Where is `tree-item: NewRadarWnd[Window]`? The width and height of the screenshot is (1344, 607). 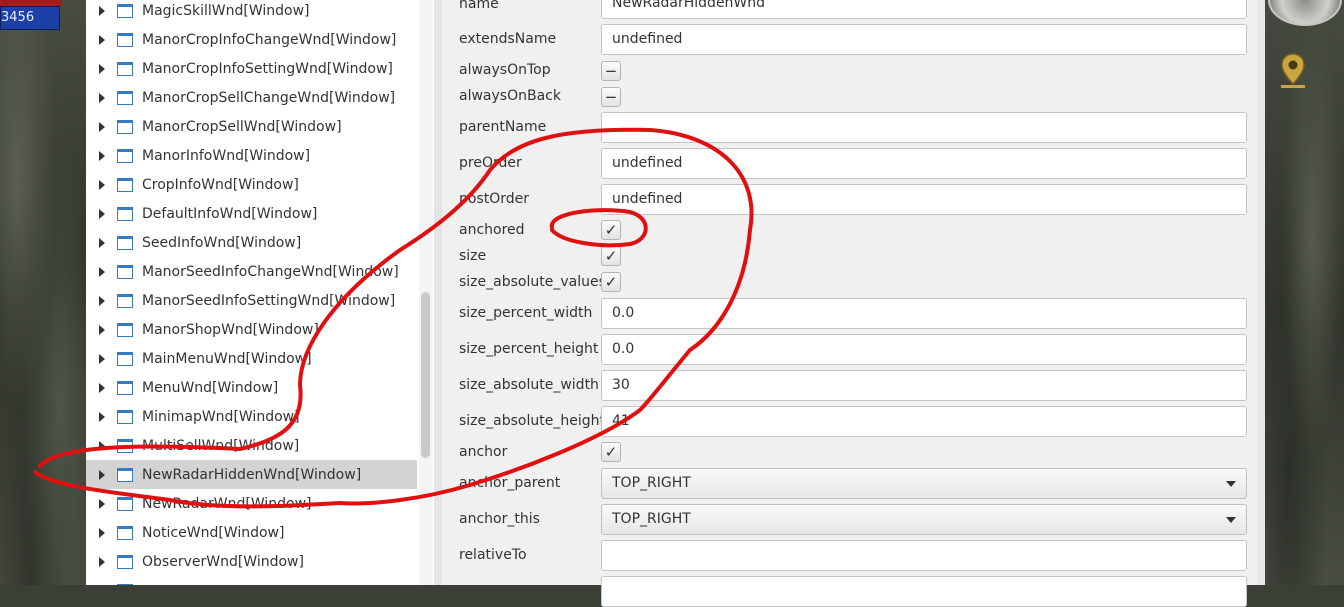 tree-item: NewRadarWnd[Window] is located at coordinates (251, 503).